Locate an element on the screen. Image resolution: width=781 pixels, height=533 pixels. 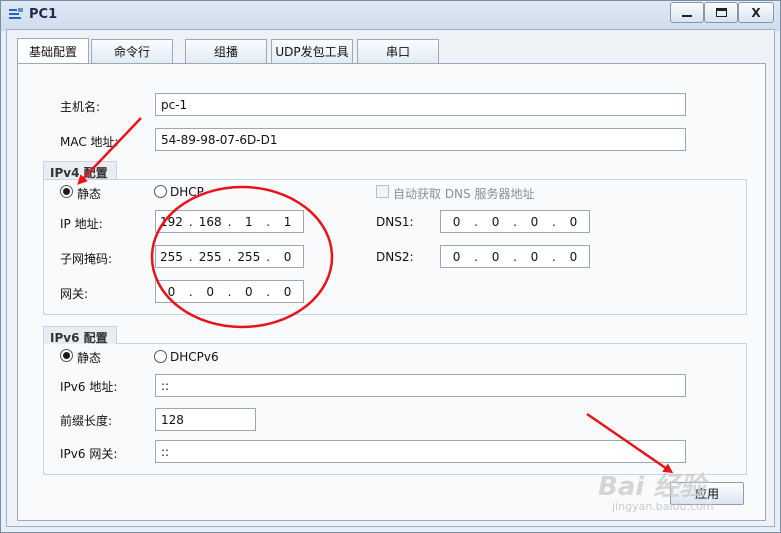
ipv4-dhcp-label: DHCP is located at coordinates (187, 192).